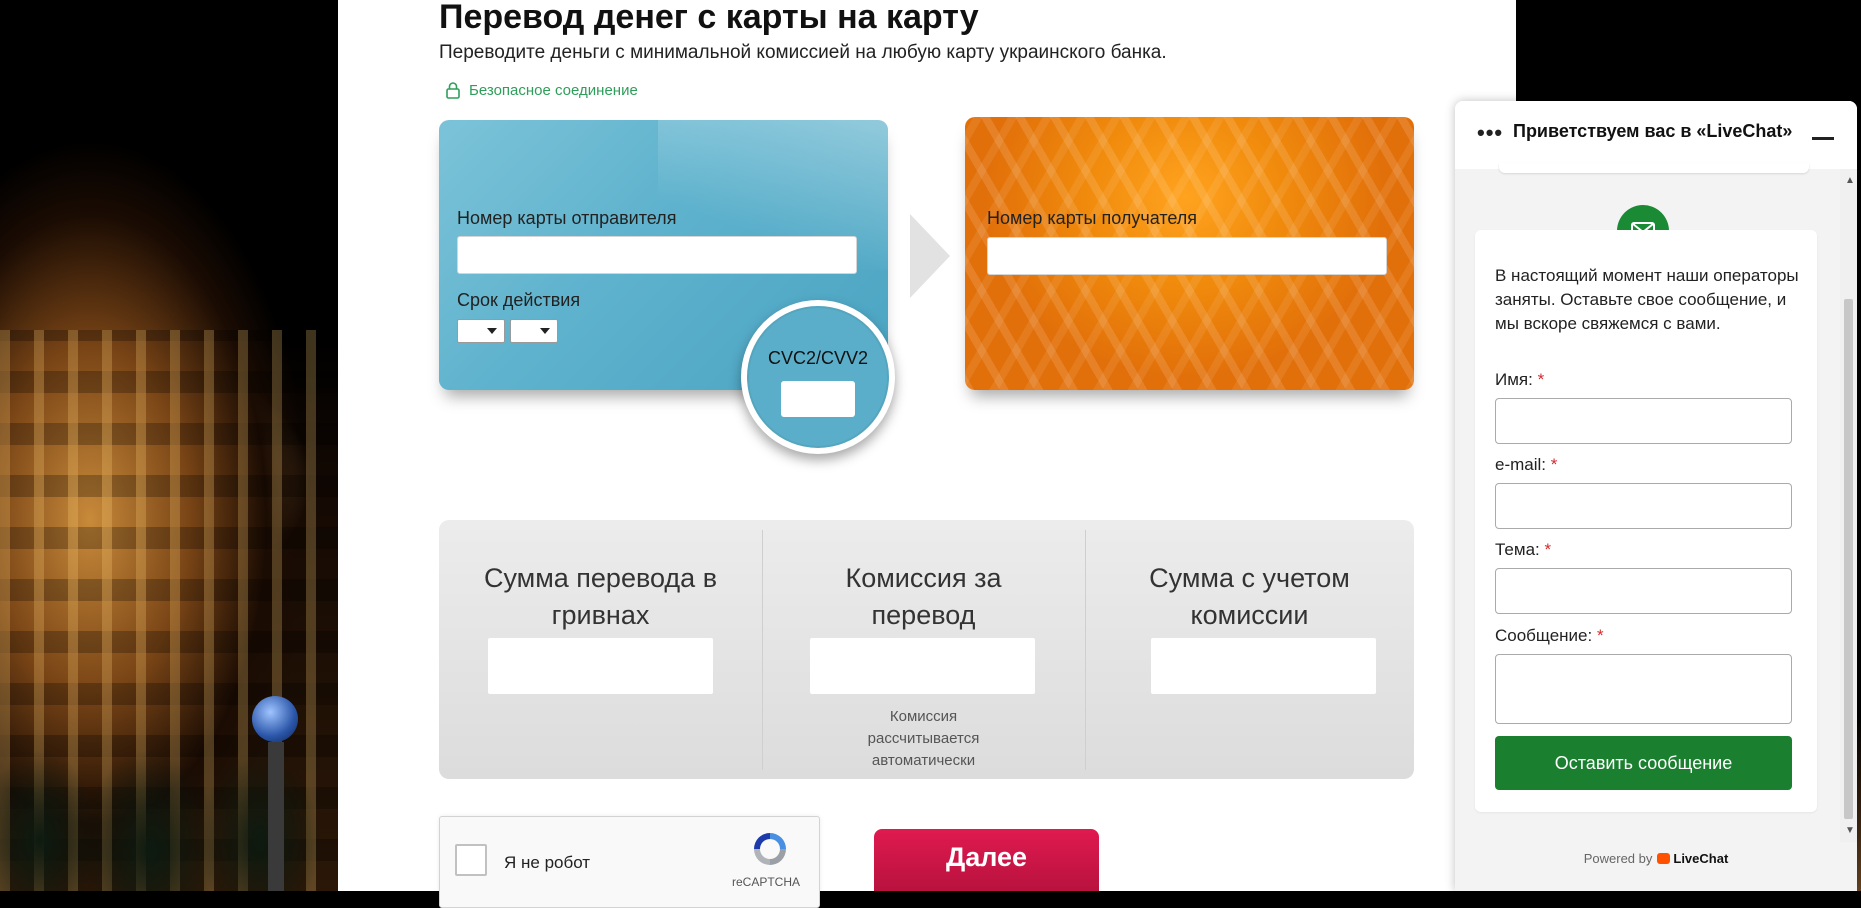 This screenshot has height=908, width=1861. Describe the element at coordinates (1643, 506) in the screenshot. I see `email-field` at that location.